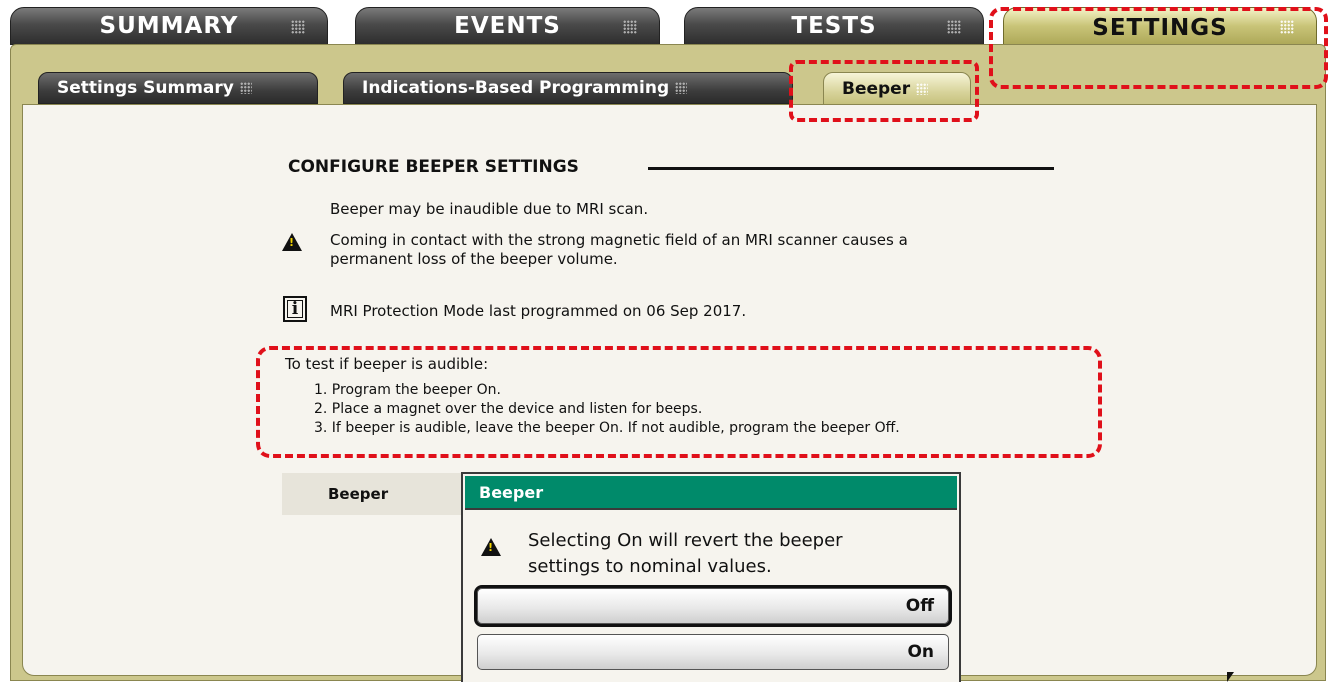 The height and width of the screenshot is (682, 1333). What do you see at coordinates (884, 91) in the screenshot?
I see `annotation-beeper-tab` at bounding box center [884, 91].